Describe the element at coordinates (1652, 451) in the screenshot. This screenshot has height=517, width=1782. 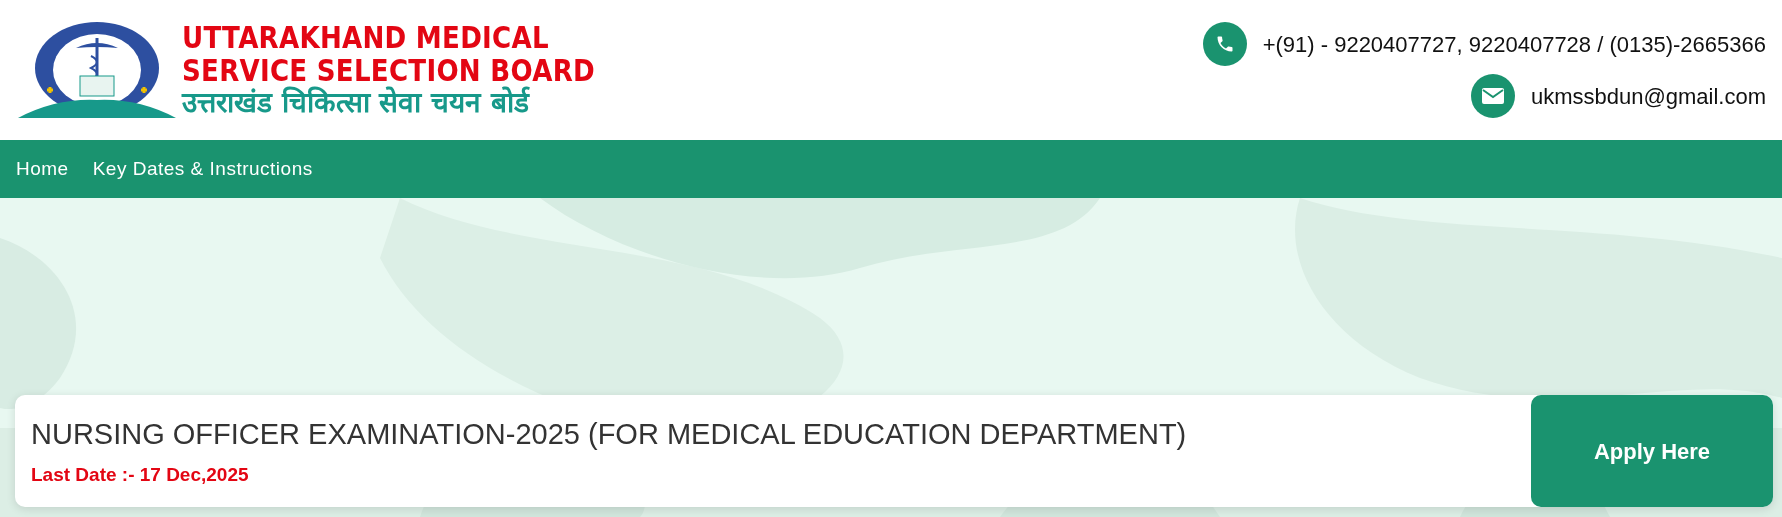
I see `apply-button: Apply Here` at that location.